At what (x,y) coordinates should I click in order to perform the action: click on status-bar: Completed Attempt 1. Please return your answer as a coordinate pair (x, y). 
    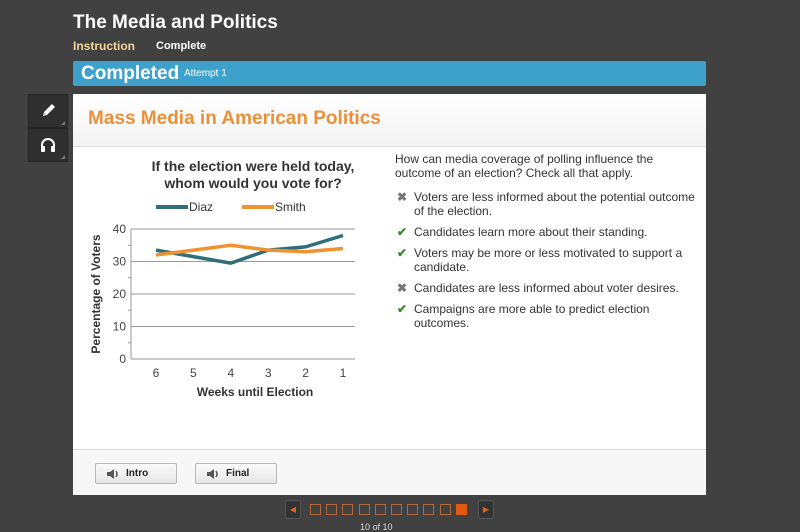
    Looking at the image, I should click on (389, 73).